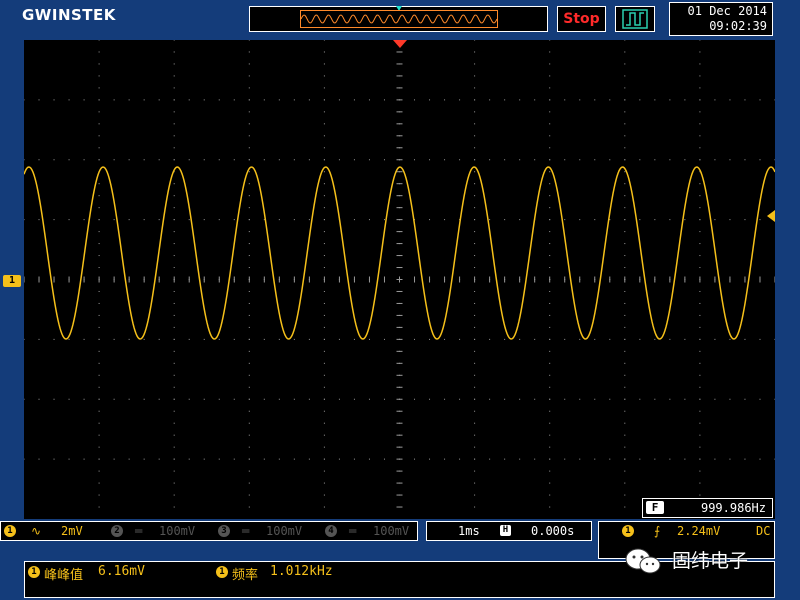 The height and width of the screenshot is (600, 800). What do you see at coordinates (721, 19) in the screenshot?
I see `datetime-display: 01 Dec 2014 09:02:39` at bounding box center [721, 19].